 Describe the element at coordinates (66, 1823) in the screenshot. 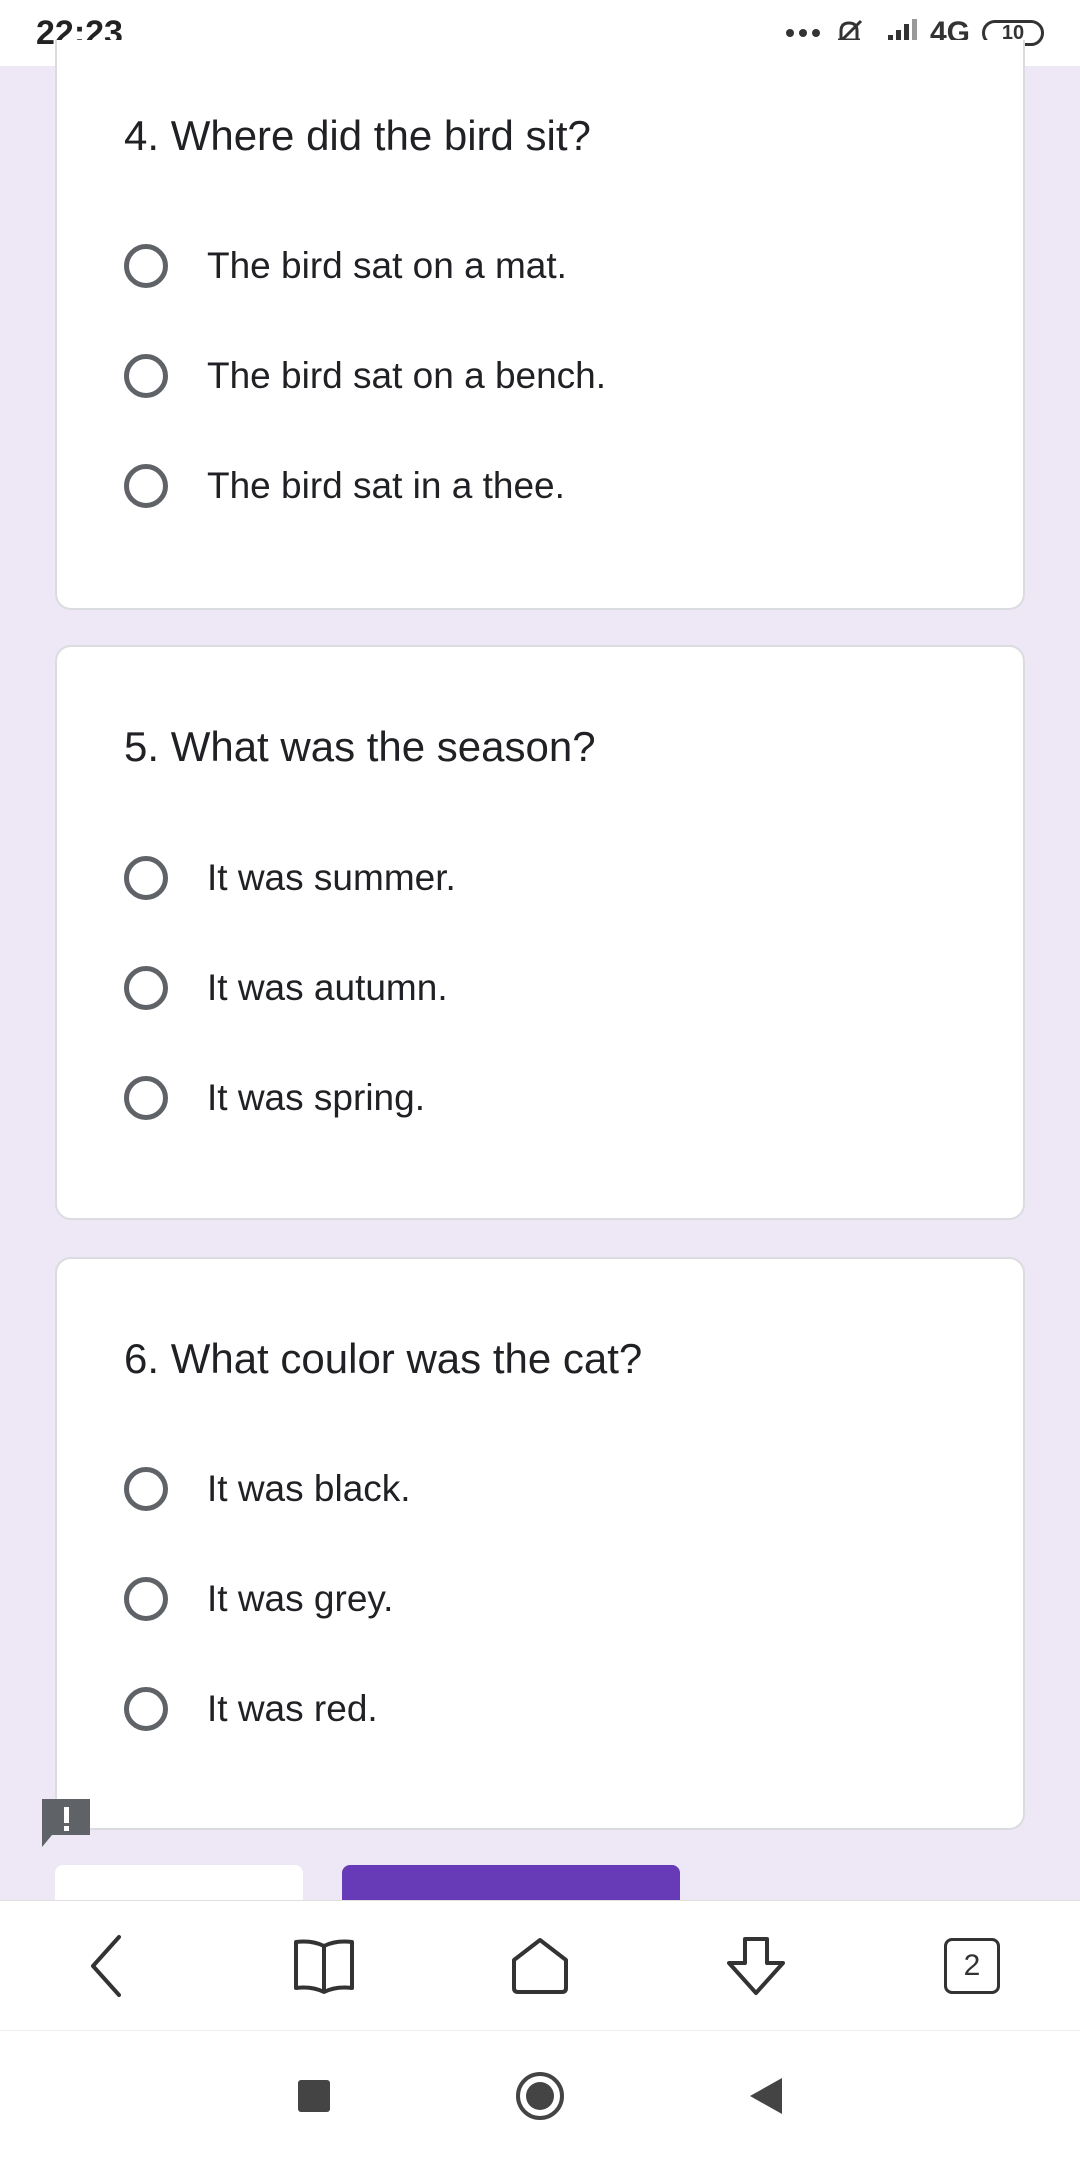

I see `feedback-icon` at that location.